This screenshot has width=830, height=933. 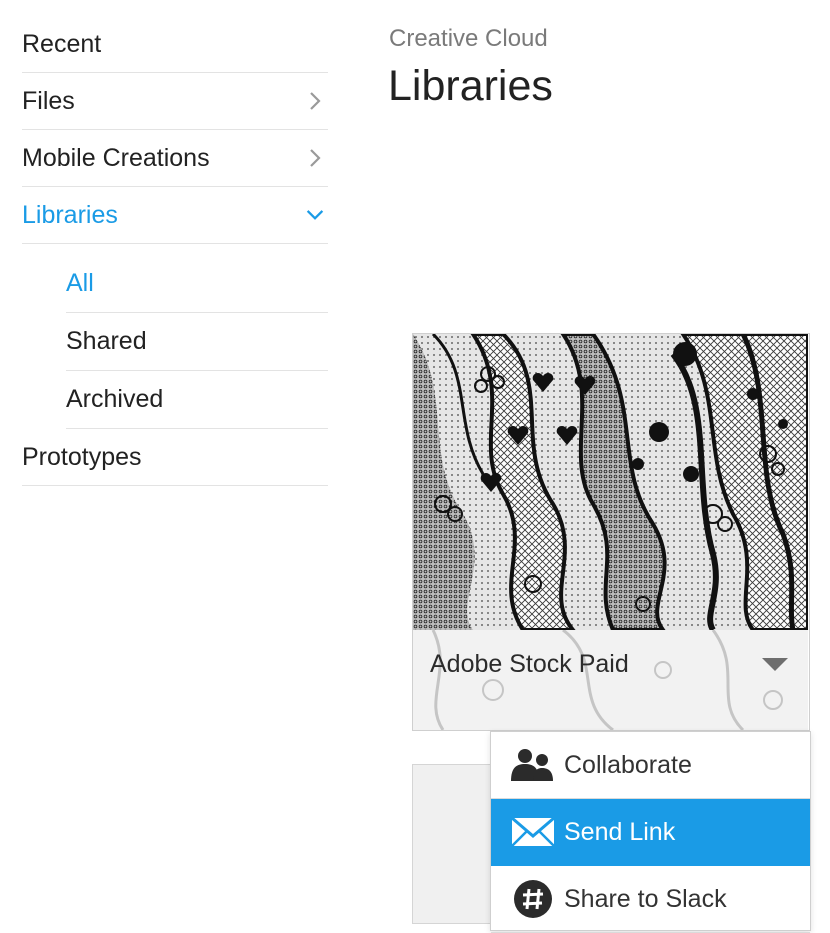 I want to click on library-options-button, so click(x=775, y=665).